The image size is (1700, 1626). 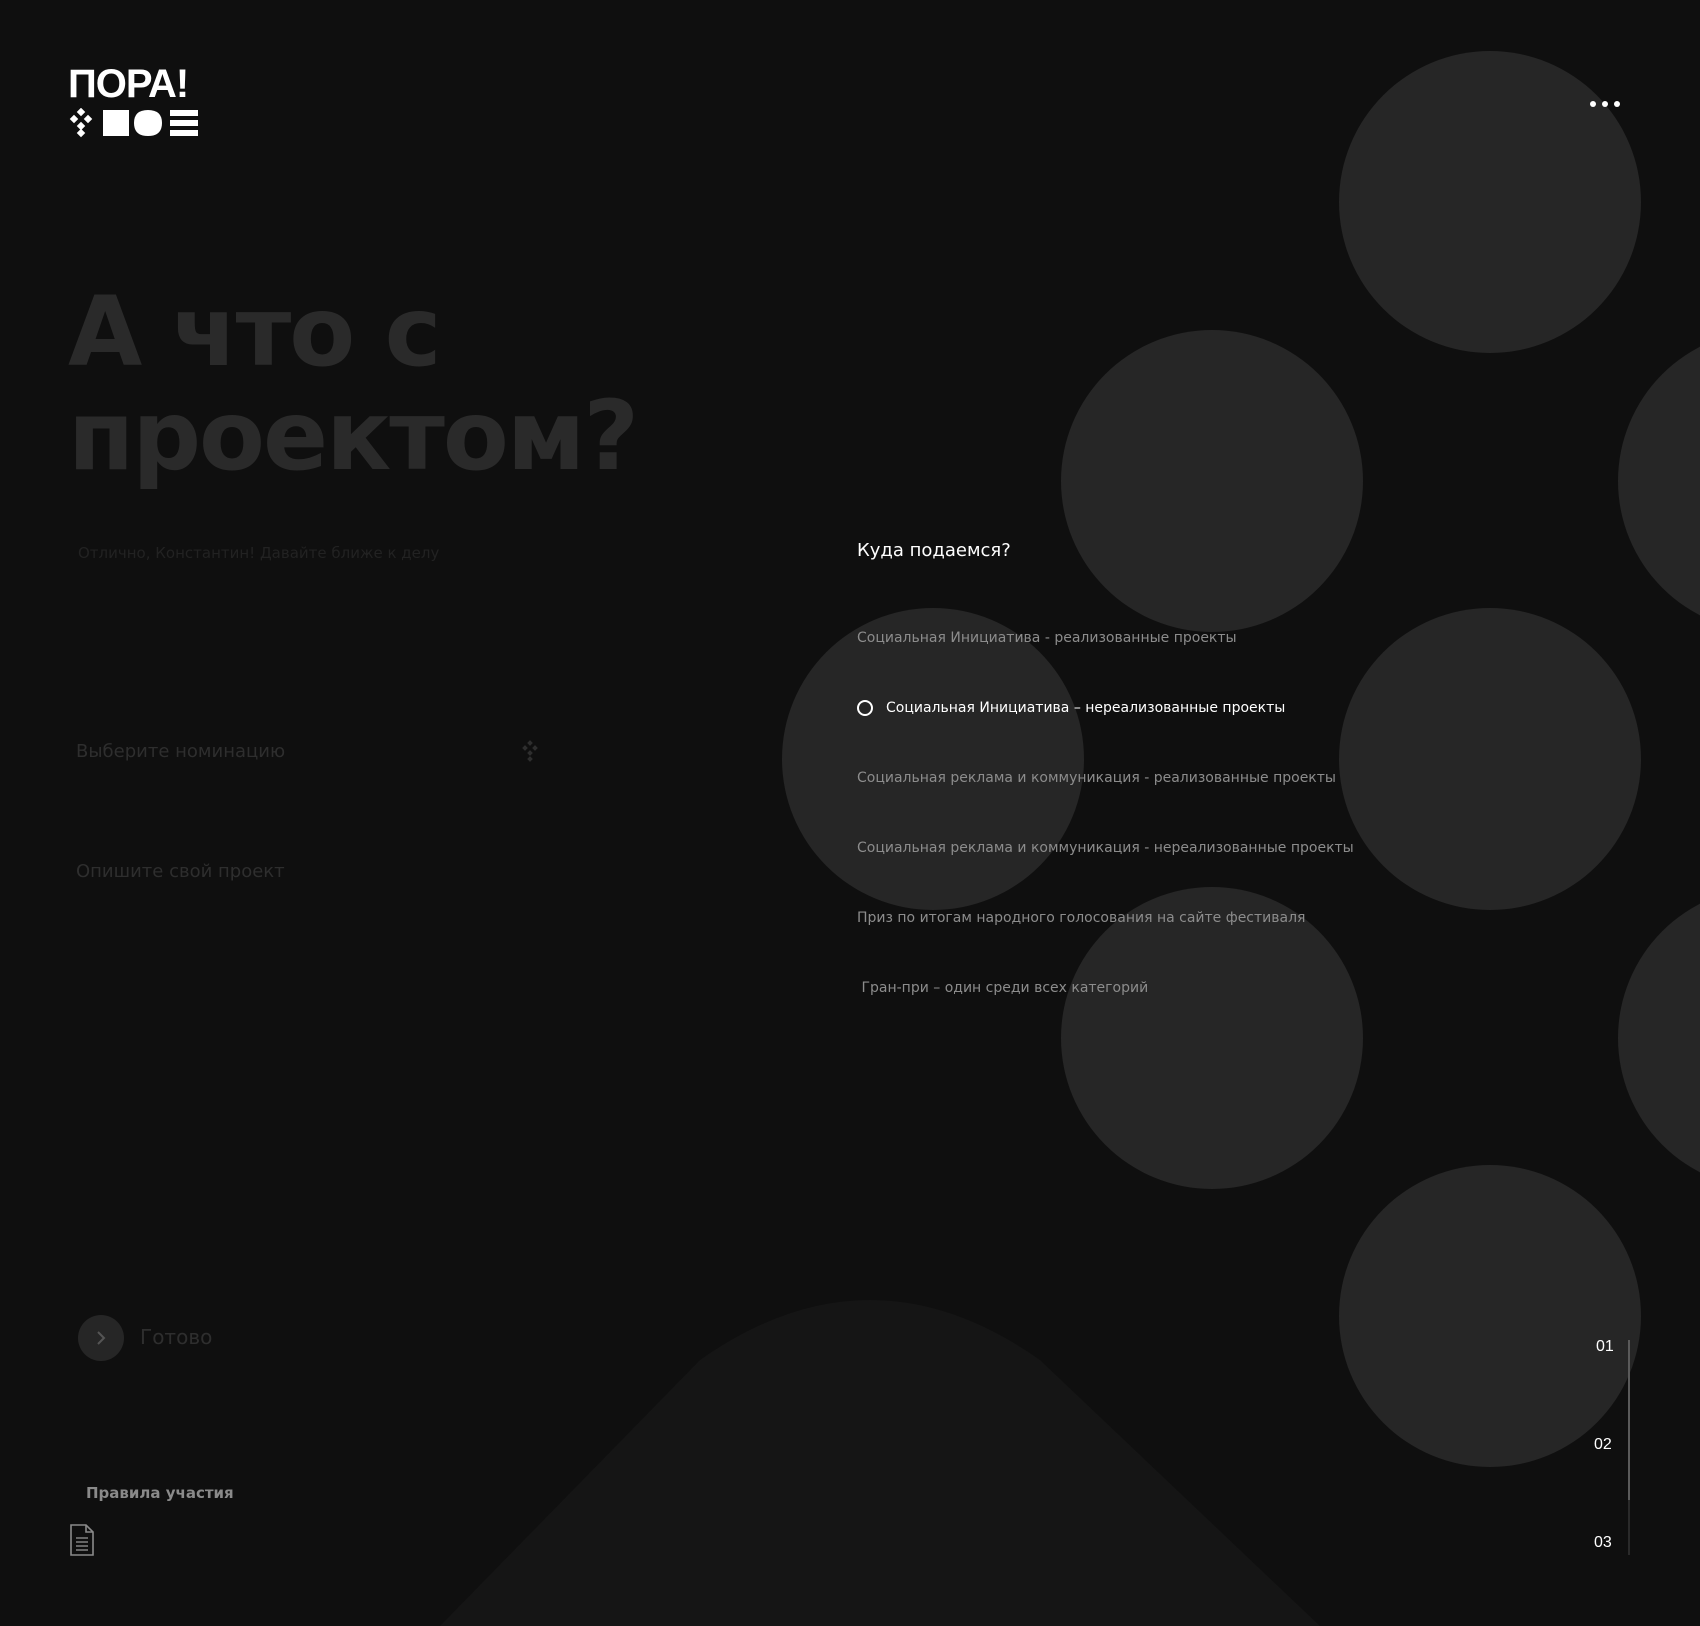 I want to click on dropdown-diamond-icon, so click(x=530, y=751).